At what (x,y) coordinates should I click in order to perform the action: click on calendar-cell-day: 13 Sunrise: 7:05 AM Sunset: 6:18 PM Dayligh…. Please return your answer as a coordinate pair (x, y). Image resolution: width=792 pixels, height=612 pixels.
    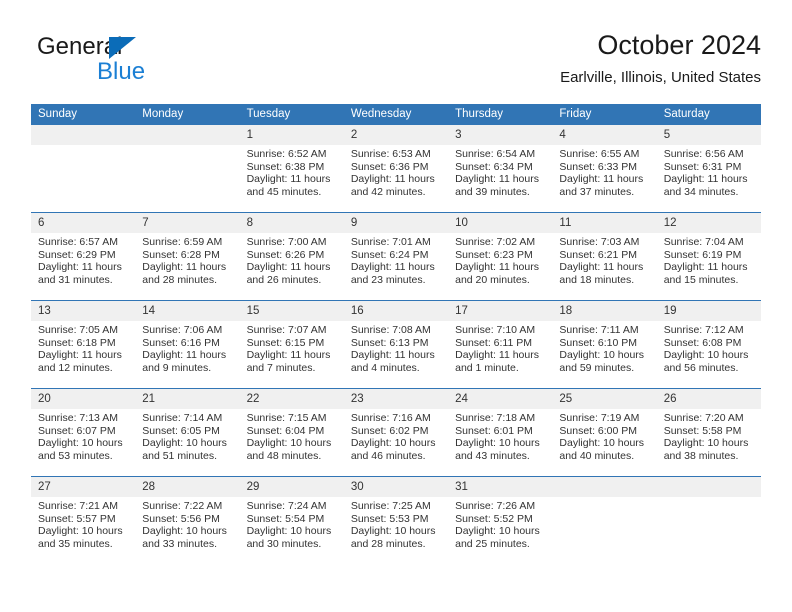
    Looking at the image, I should click on (83, 344).